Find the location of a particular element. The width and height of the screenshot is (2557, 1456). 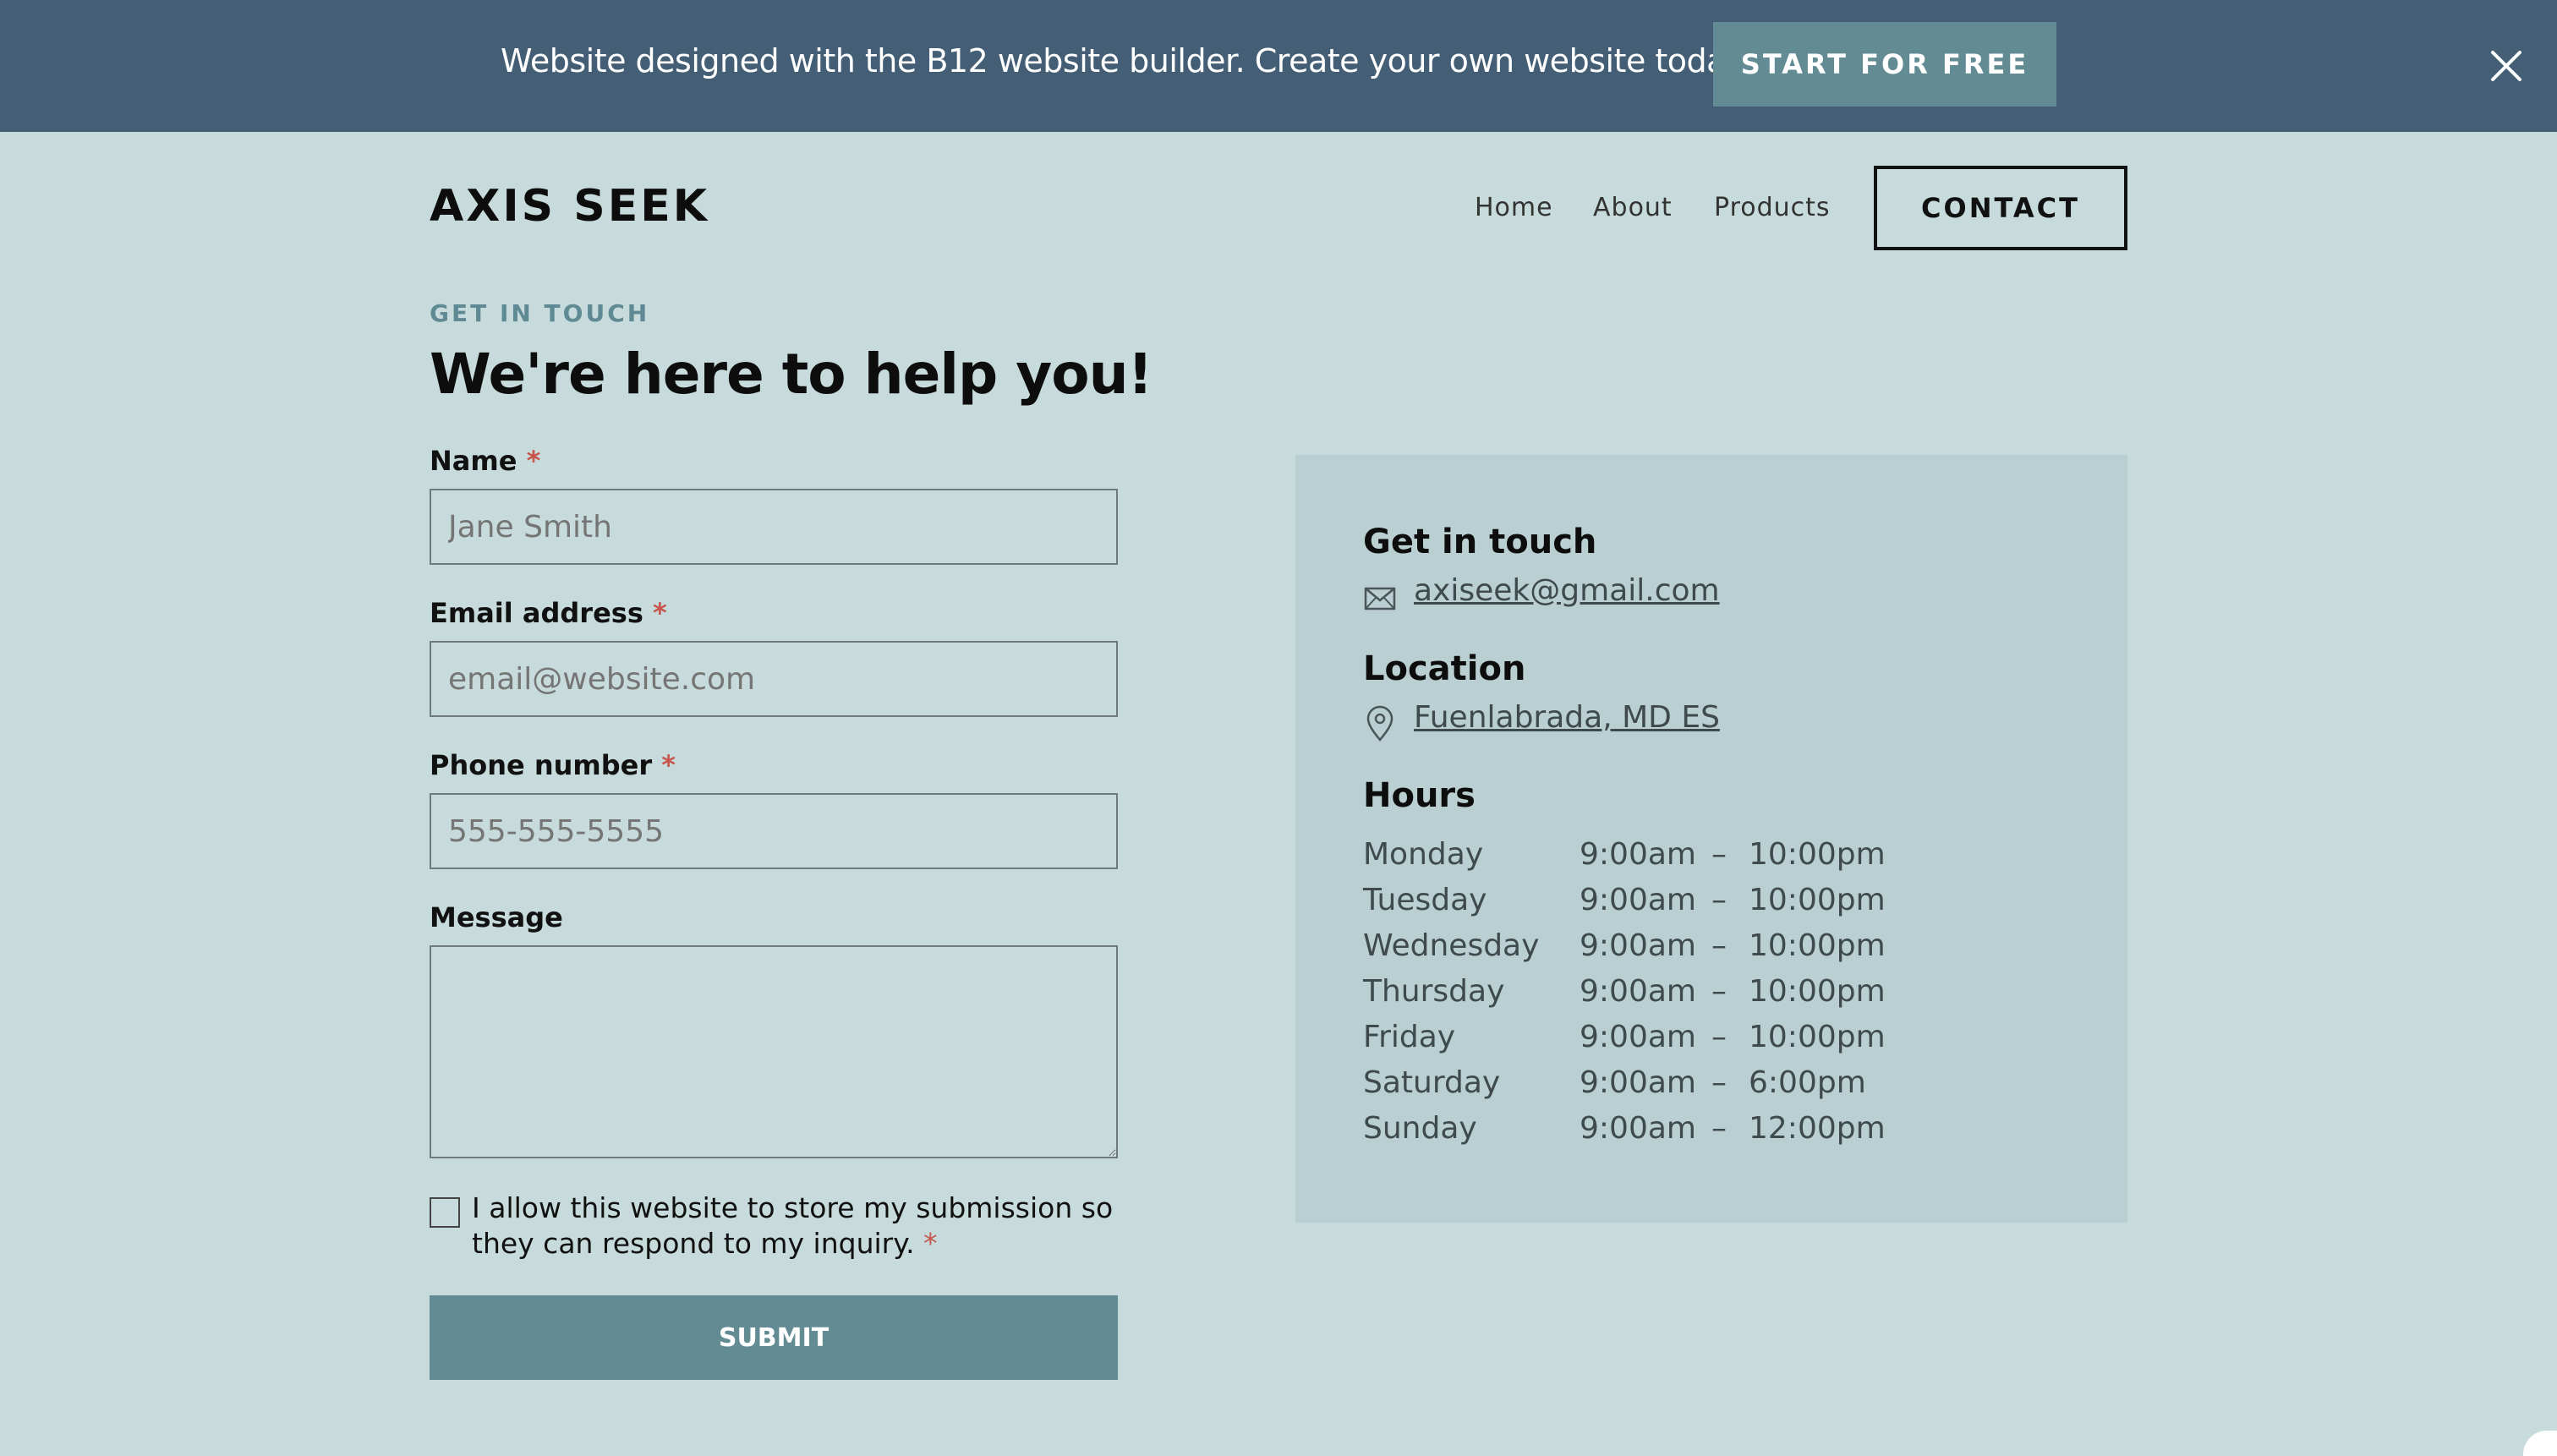

hours-day: Tuesday is located at coordinates (1425, 900).